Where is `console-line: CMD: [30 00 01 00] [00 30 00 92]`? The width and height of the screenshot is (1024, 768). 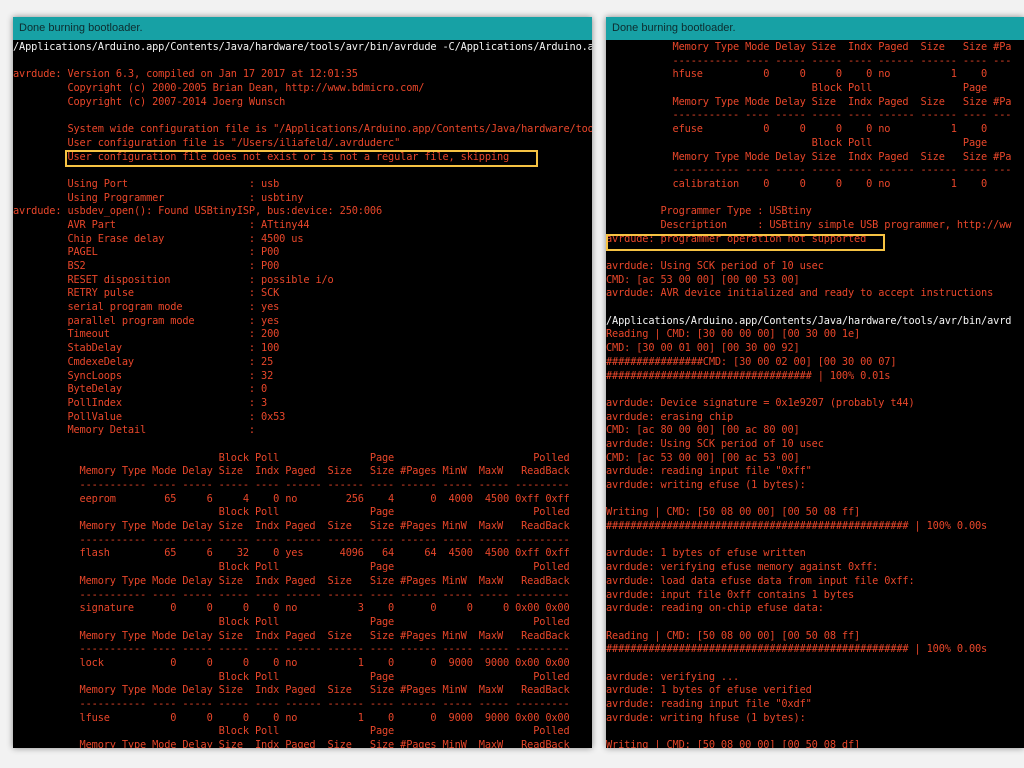 console-line: CMD: [30 00 01 00] [00 30 00 92] is located at coordinates (703, 348).